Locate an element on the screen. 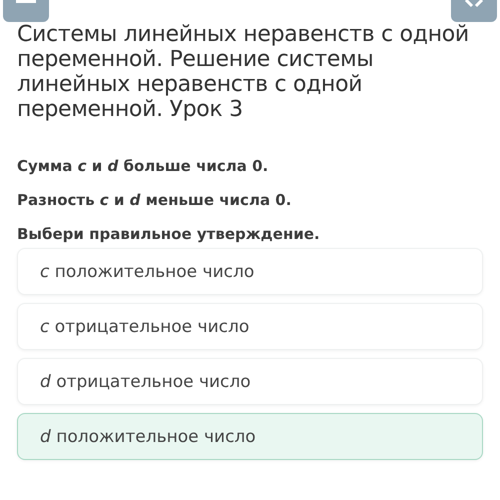 The image size is (500, 500). answer-option: d отрицательное число is located at coordinates (250, 381).